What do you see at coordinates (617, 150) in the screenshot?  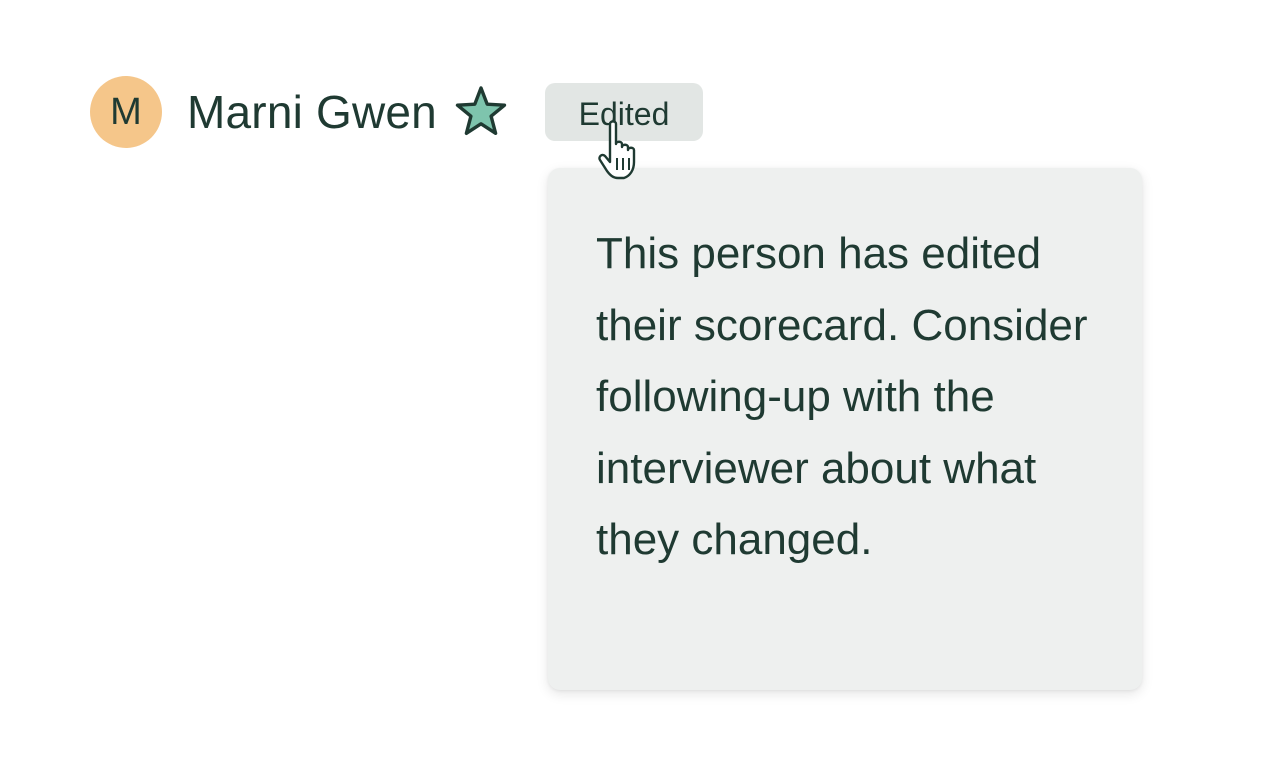 I see `hand-pointer-icon` at bounding box center [617, 150].